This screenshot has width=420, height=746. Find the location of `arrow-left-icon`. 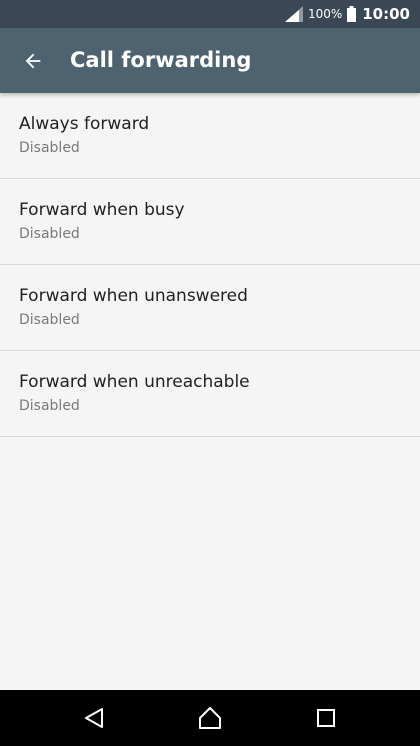

arrow-left-icon is located at coordinates (33, 61).